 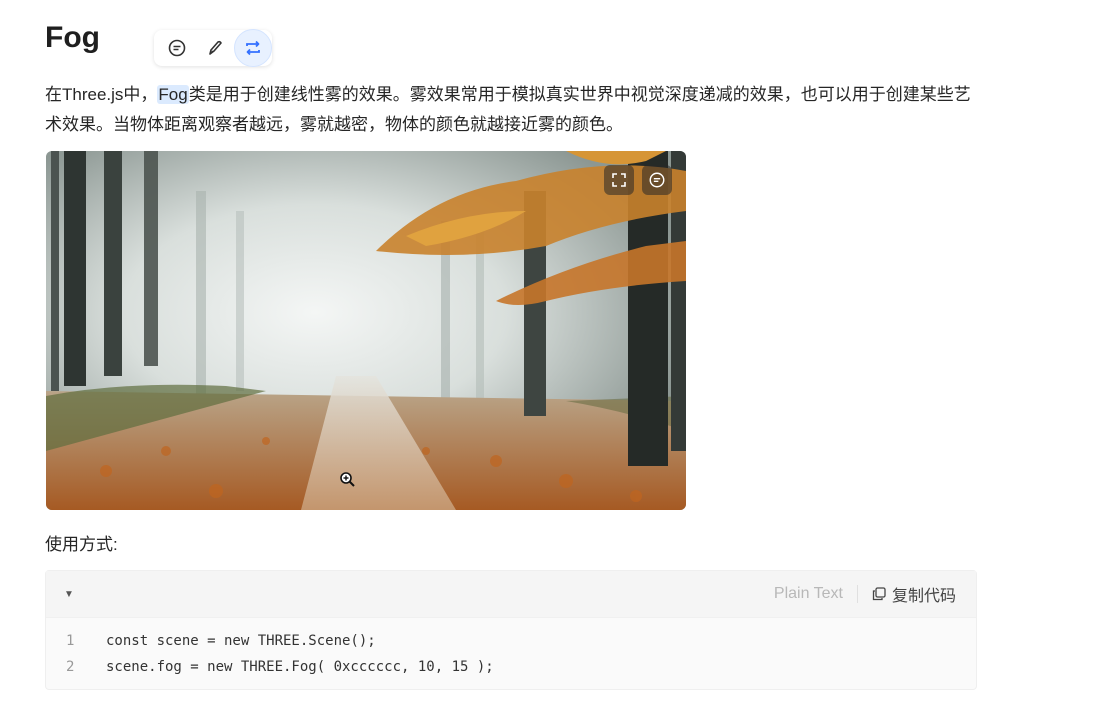 I want to click on line-number: 1, so click(x=70, y=641).